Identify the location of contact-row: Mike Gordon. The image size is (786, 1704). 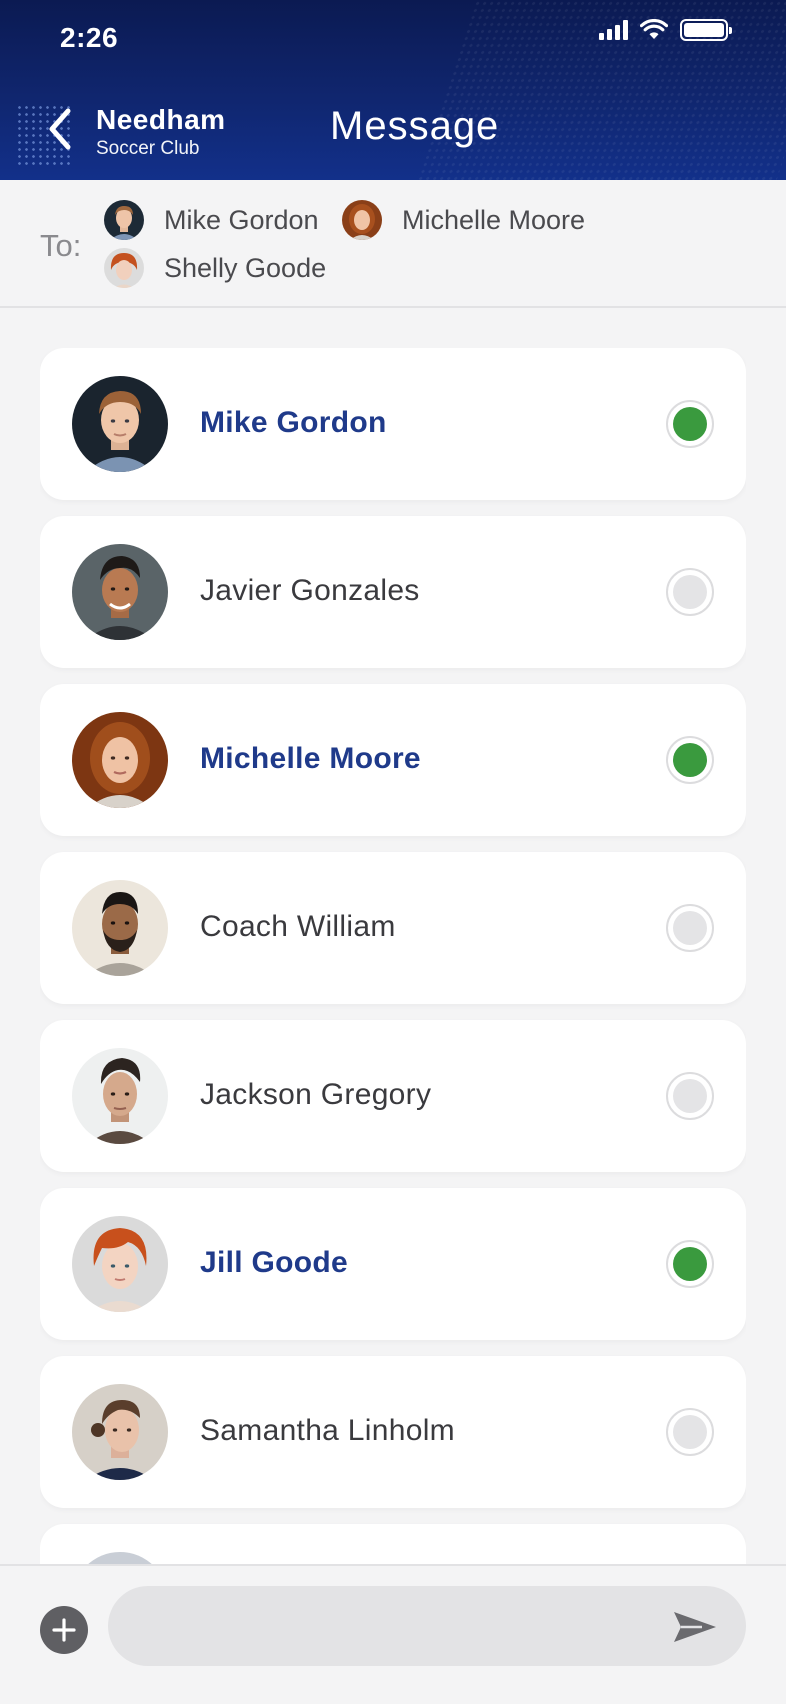
(393, 424).